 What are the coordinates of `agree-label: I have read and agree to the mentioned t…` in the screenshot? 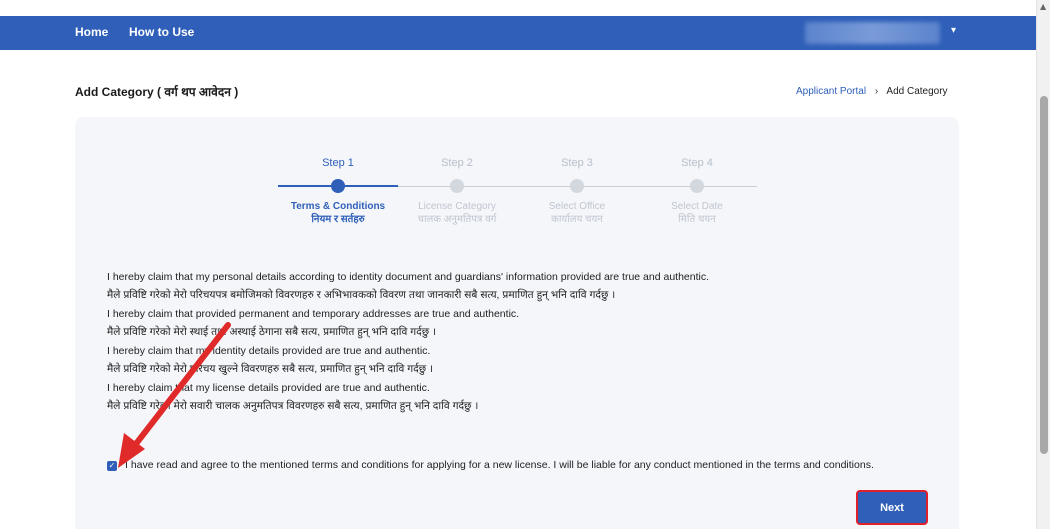 It's located at (525, 465).